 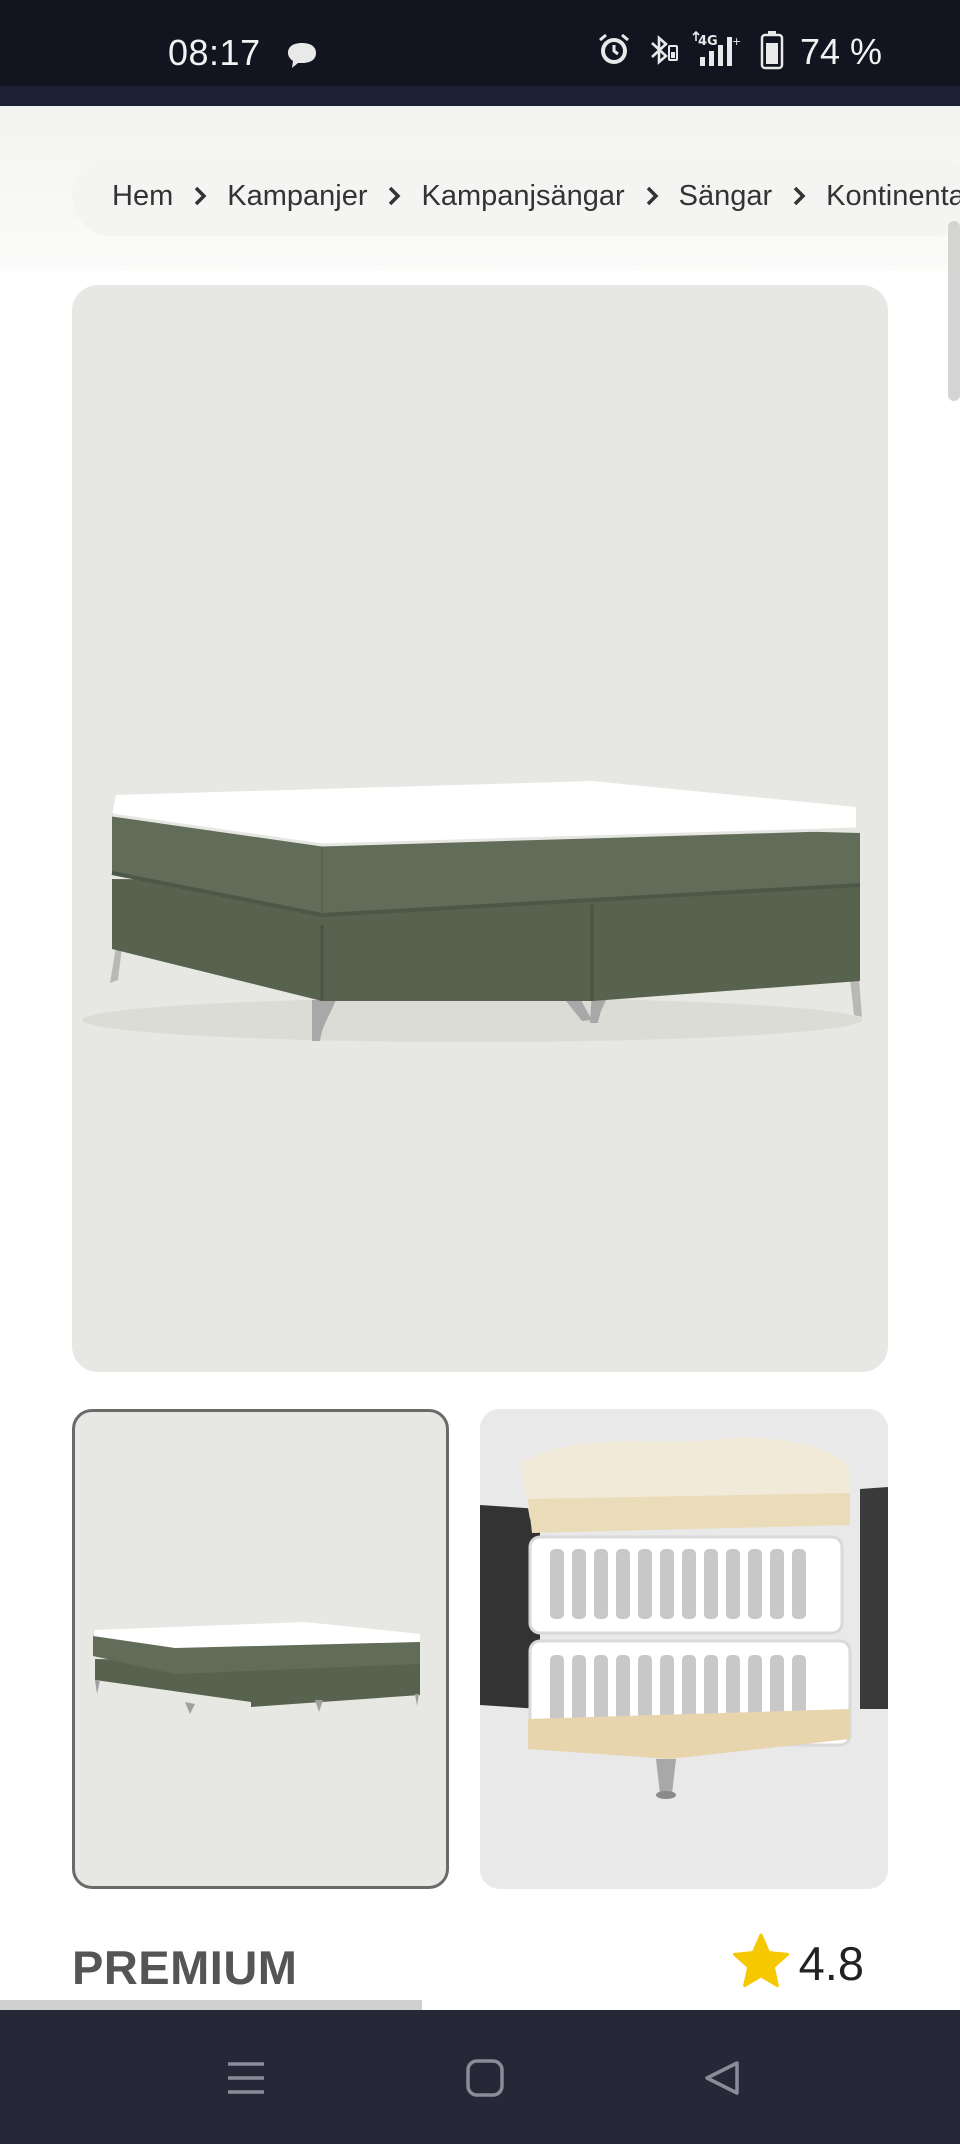 I want to click on green-continental-bed-thumbnail, so click(x=256, y=1668).